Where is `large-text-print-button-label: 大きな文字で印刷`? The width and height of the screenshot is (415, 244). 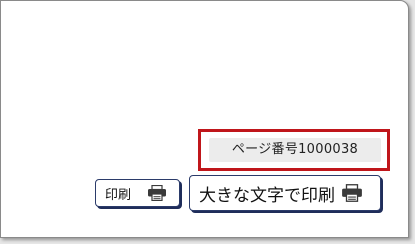
large-text-print-button-label: 大きな文字で印刷 is located at coordinates (267, 195).